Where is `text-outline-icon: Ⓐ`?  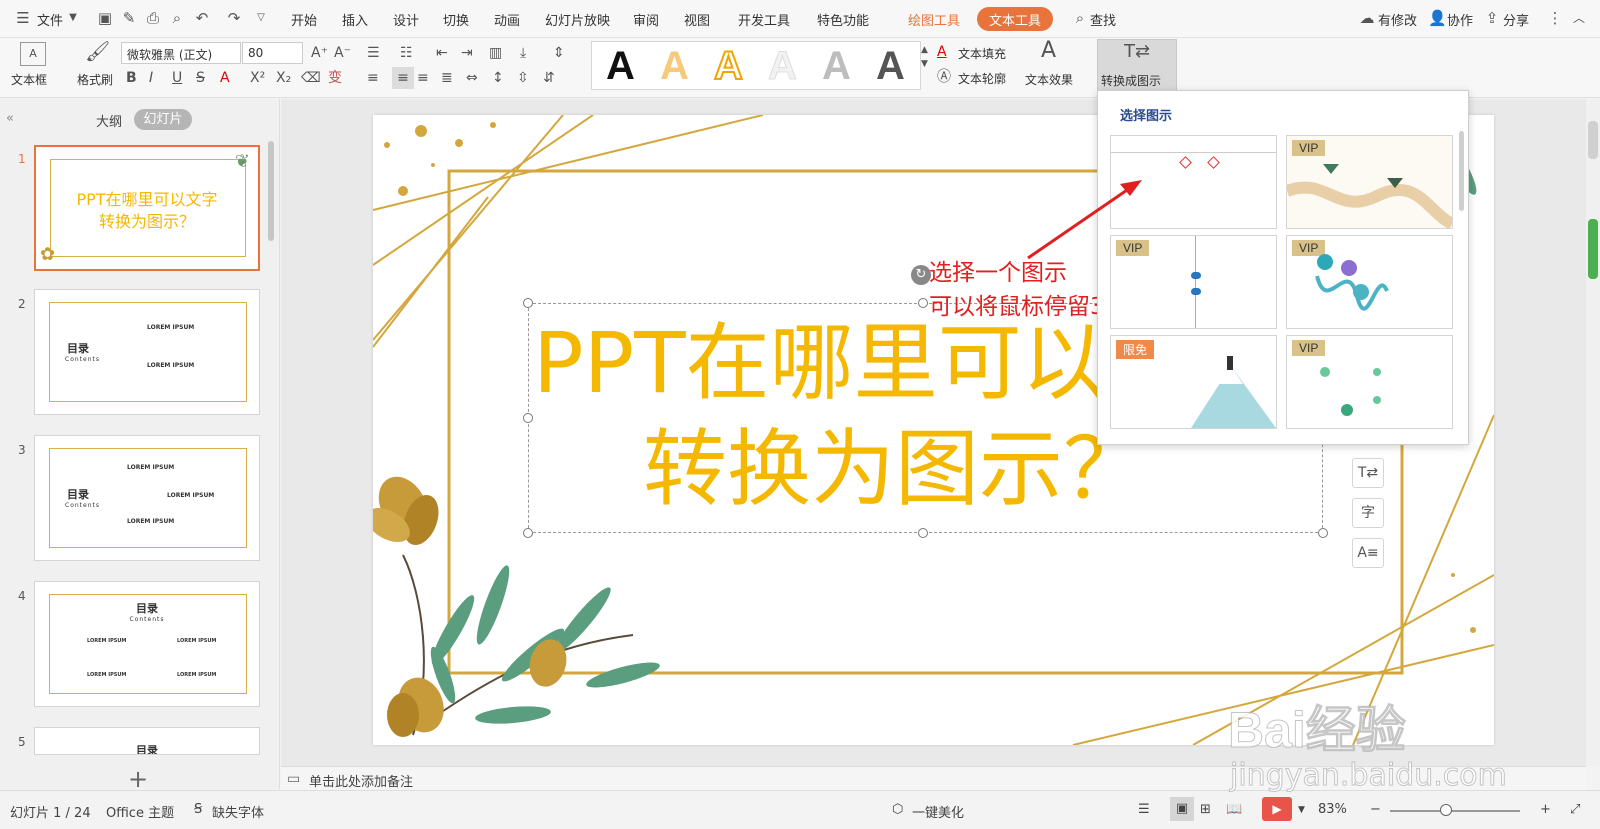 text-outline-icon: Ⓐ is located at coordinates (944, 77).